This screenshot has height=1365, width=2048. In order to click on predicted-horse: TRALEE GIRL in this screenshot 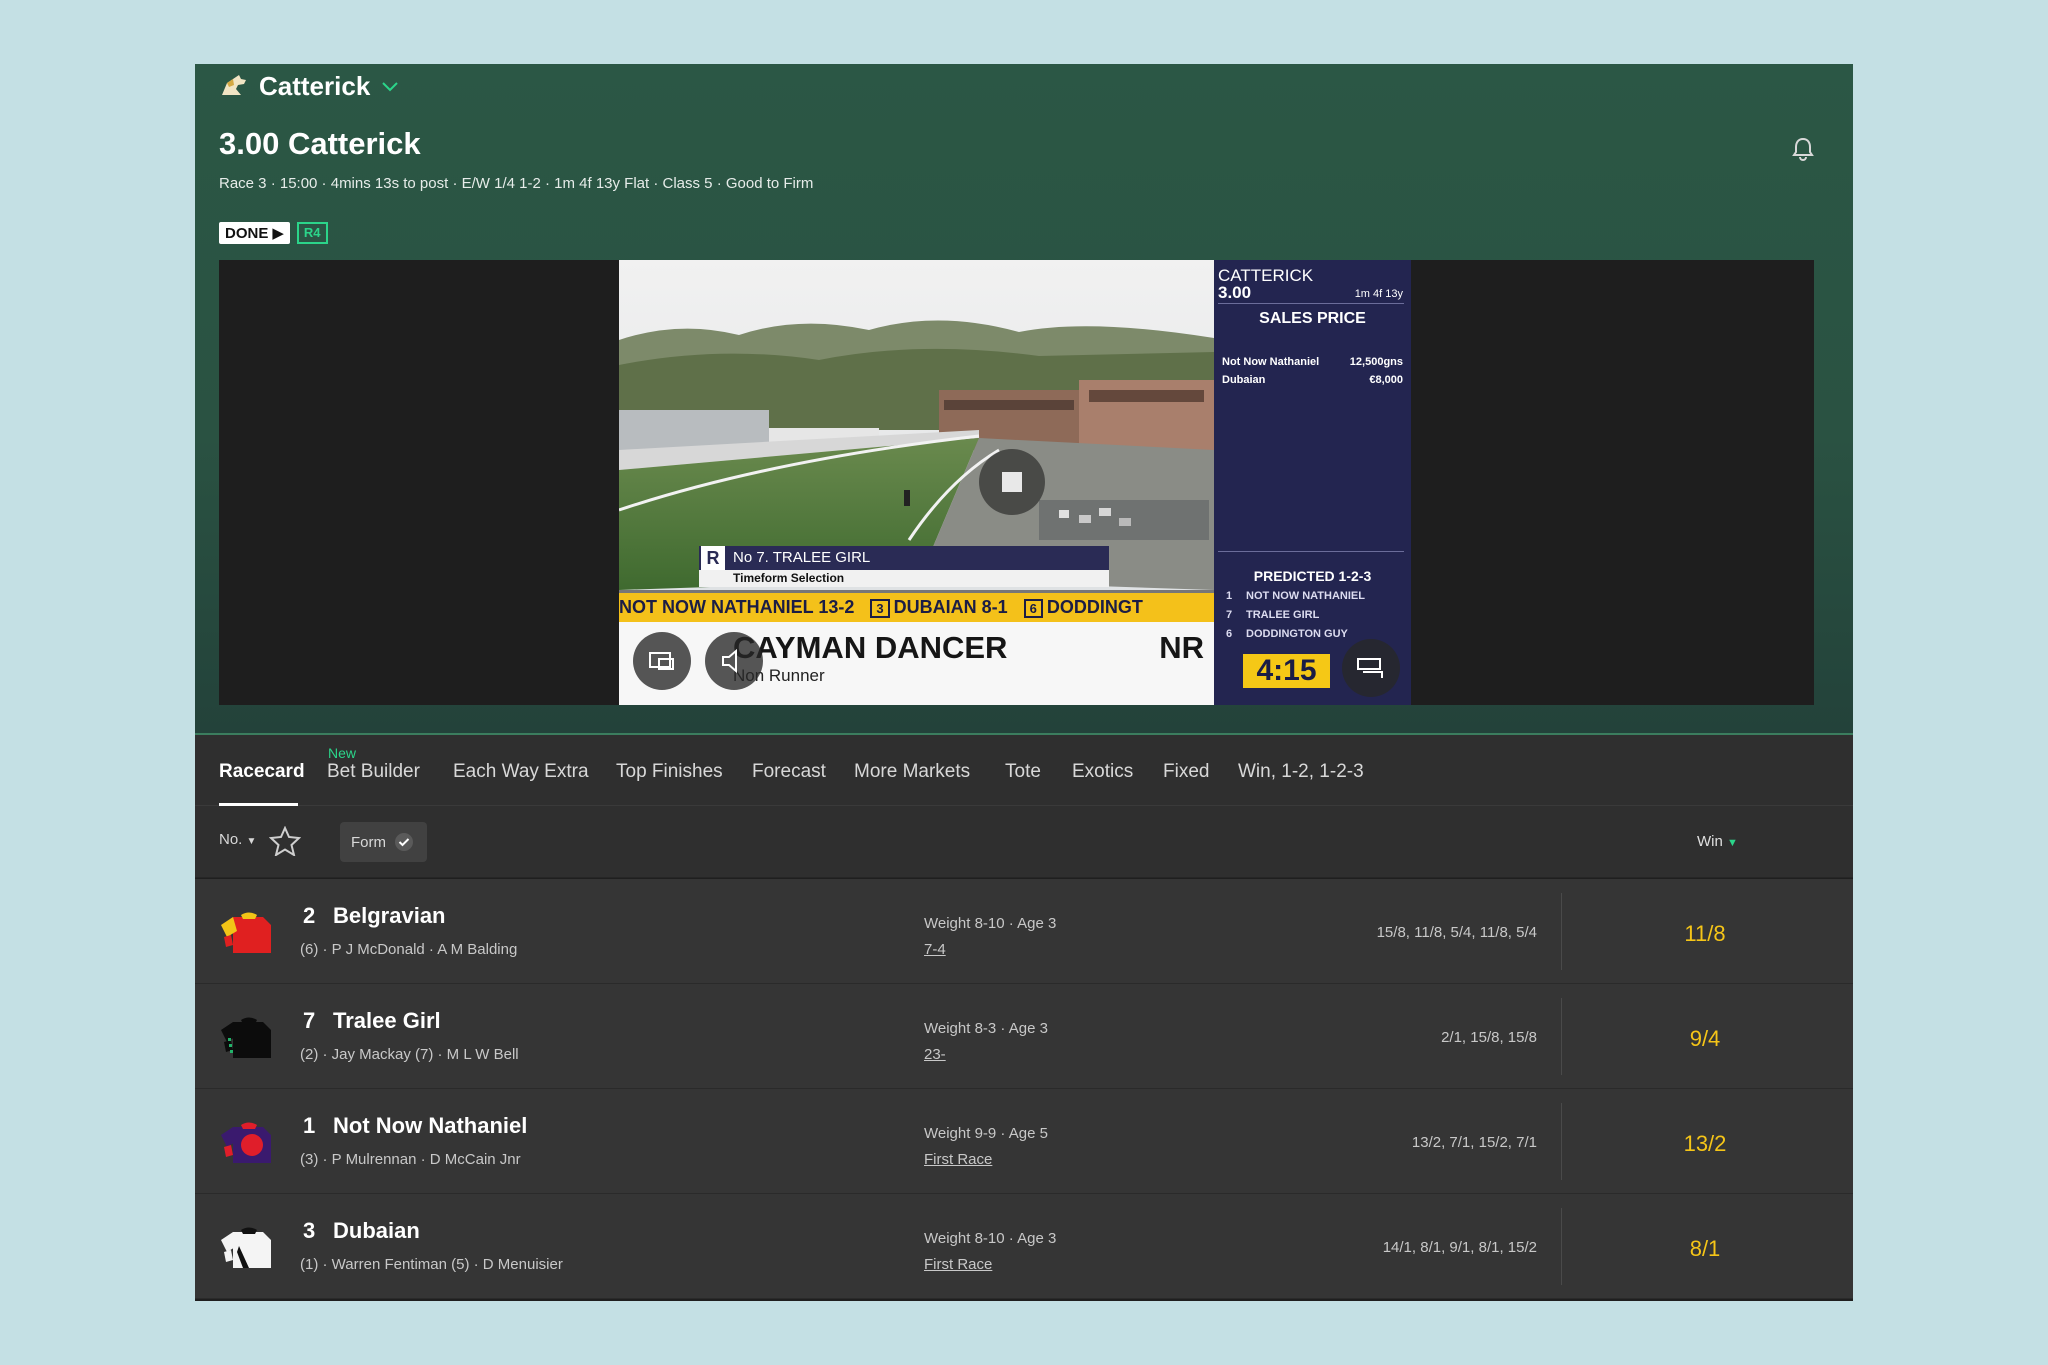, I will do `click(1283, 615)`.